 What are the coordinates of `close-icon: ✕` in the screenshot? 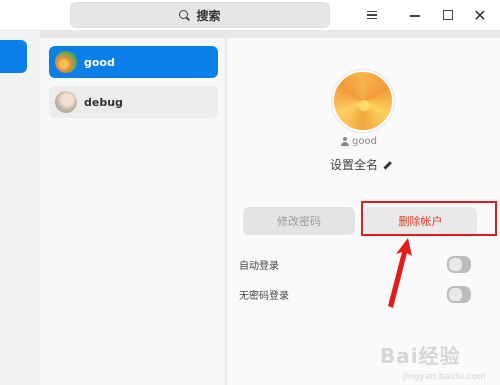 It's located at (480, 15).